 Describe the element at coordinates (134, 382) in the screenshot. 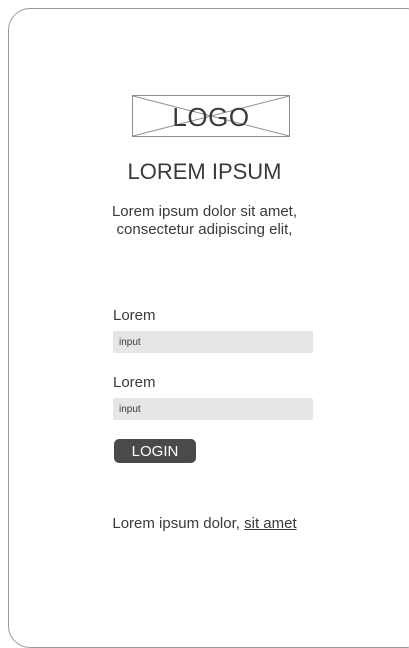

I see `field-2-label: Lorem` at that location.